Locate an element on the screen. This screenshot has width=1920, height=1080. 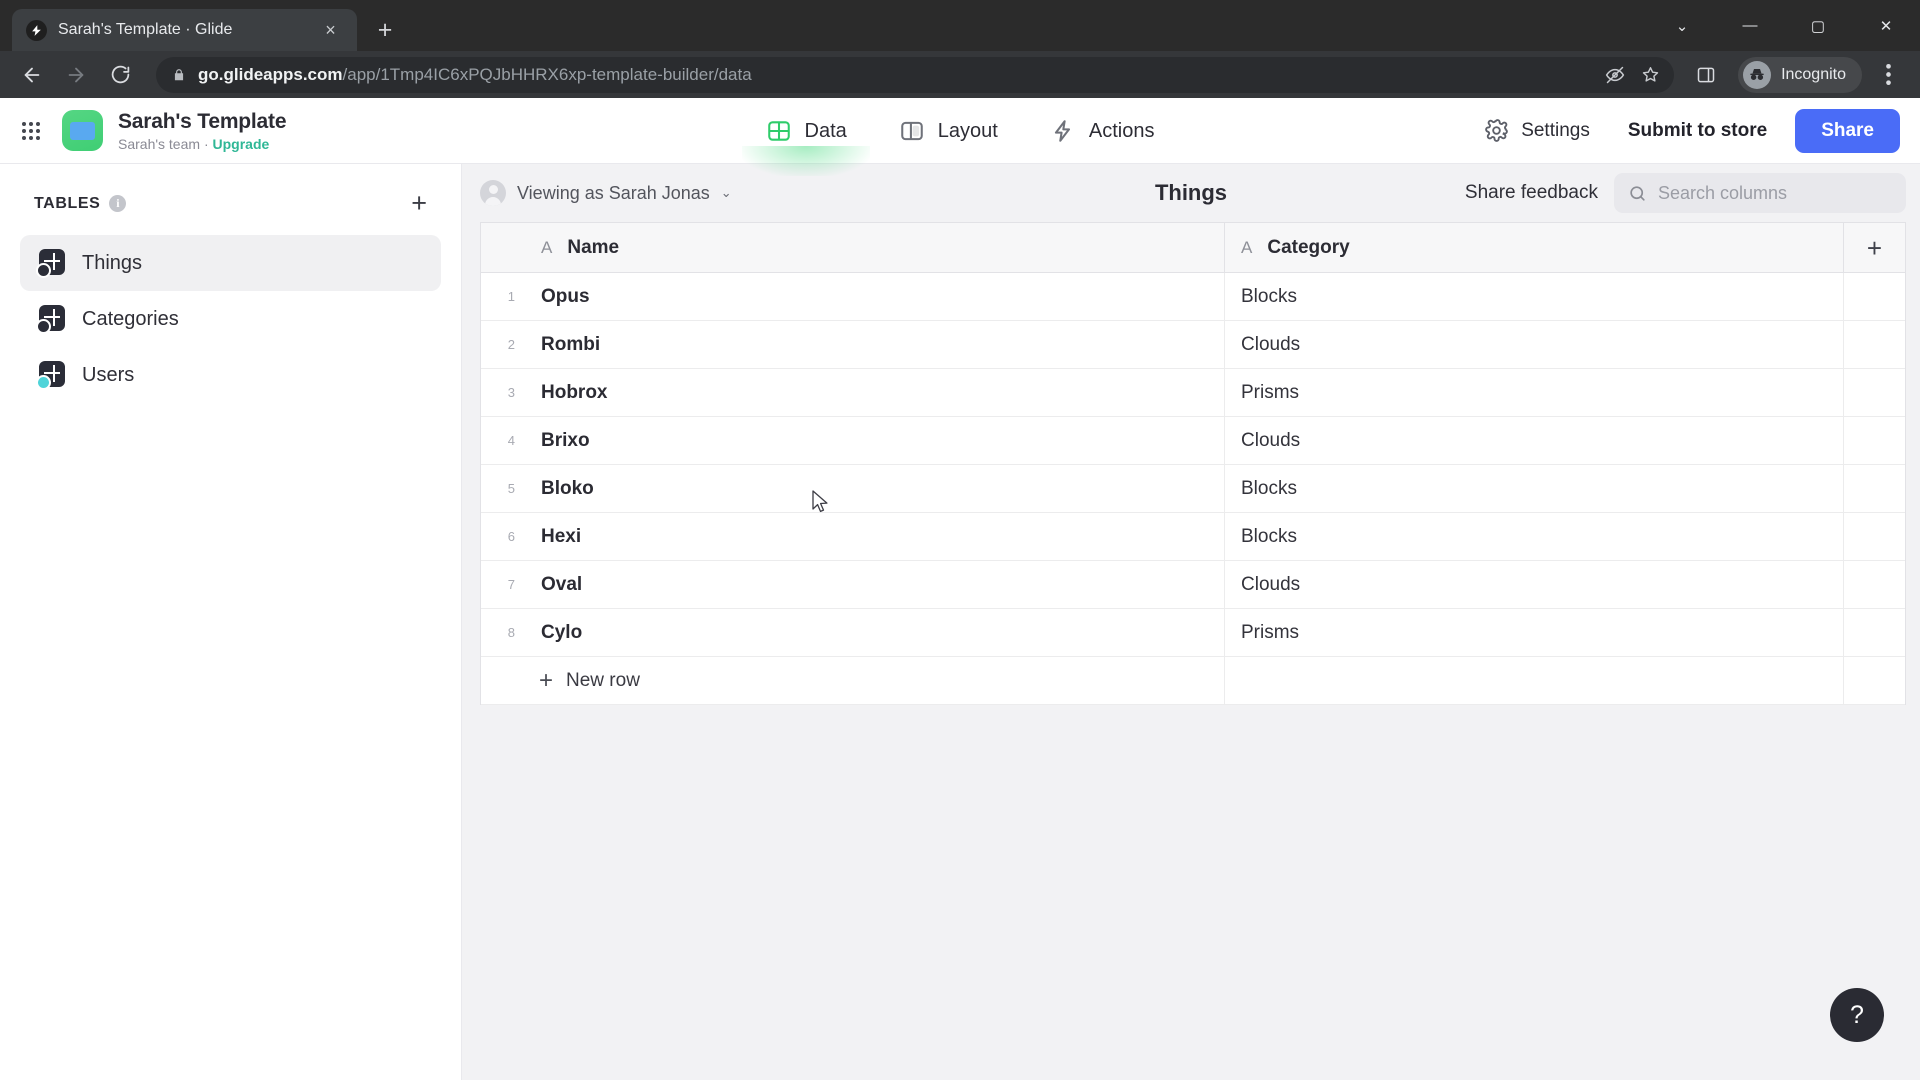
apps-grid-icon is located at coordinates (31, 131).